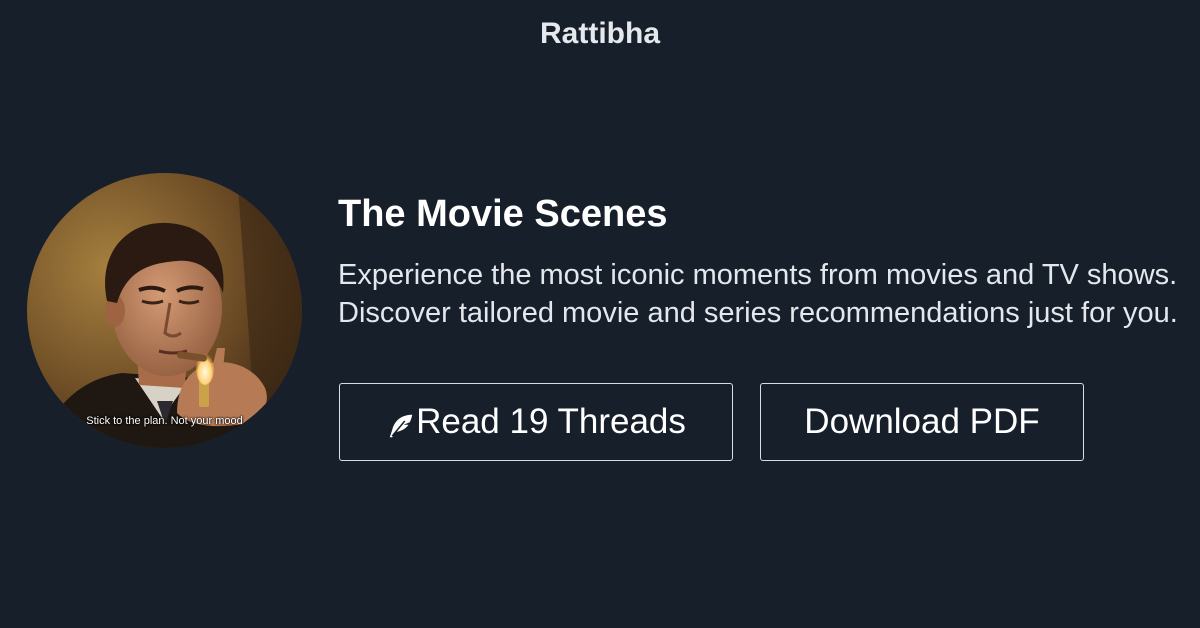  Describe the element at coordinates (600, 33) in the screenshot. I see `brand-name: Rattibha` at that location.